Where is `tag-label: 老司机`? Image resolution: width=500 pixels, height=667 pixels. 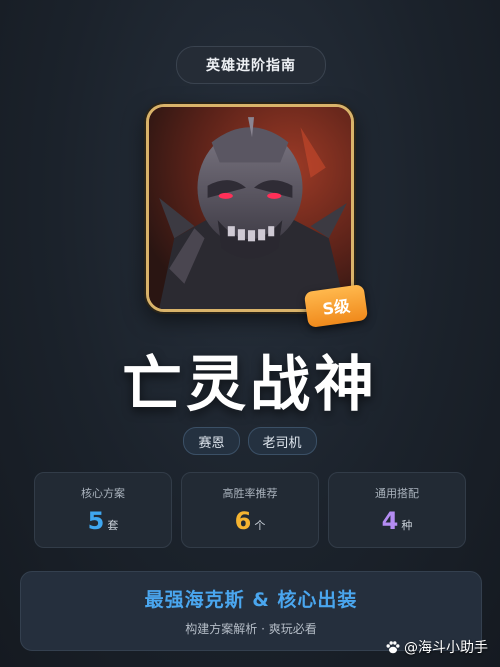 tag-label: 老司机 is located at coordinates (282, 443).